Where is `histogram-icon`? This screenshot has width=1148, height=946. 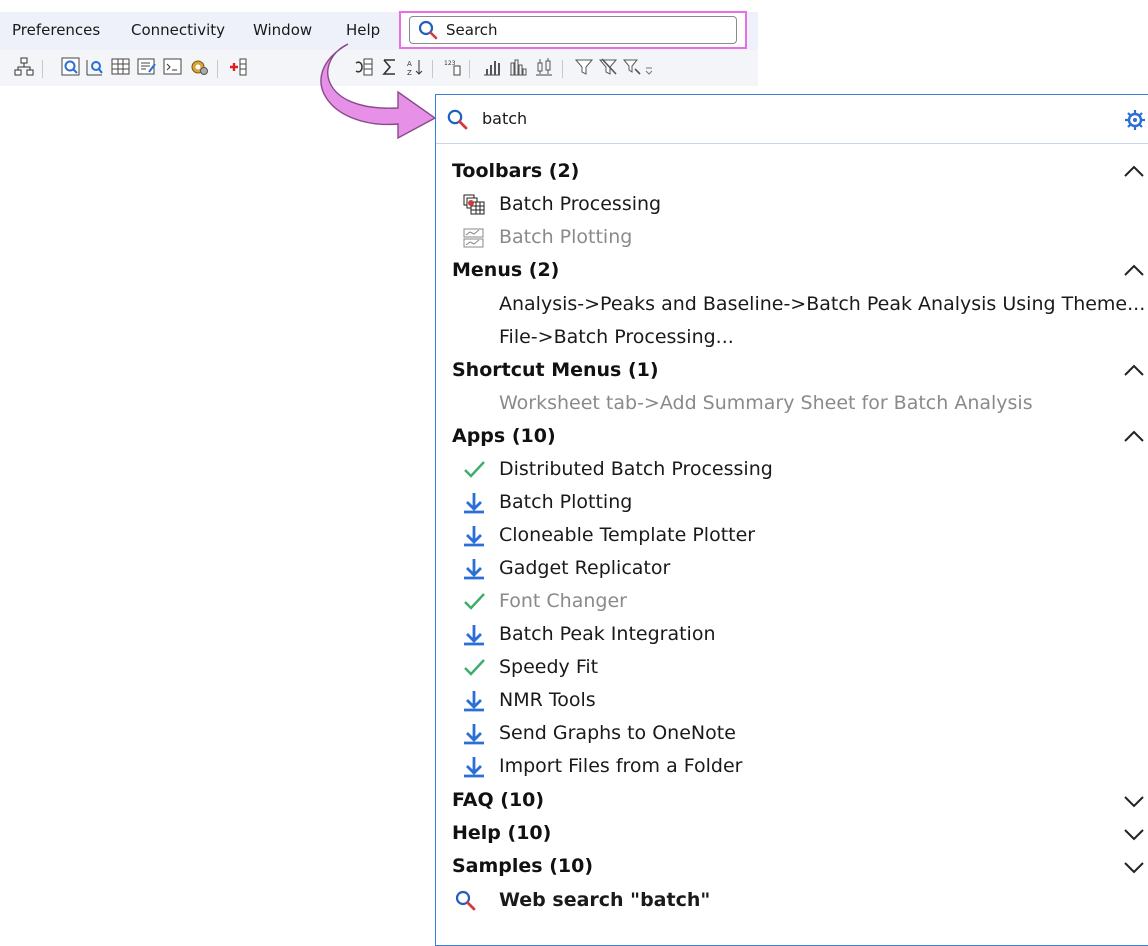 histogram-icon is located at coordinates (518, 67).